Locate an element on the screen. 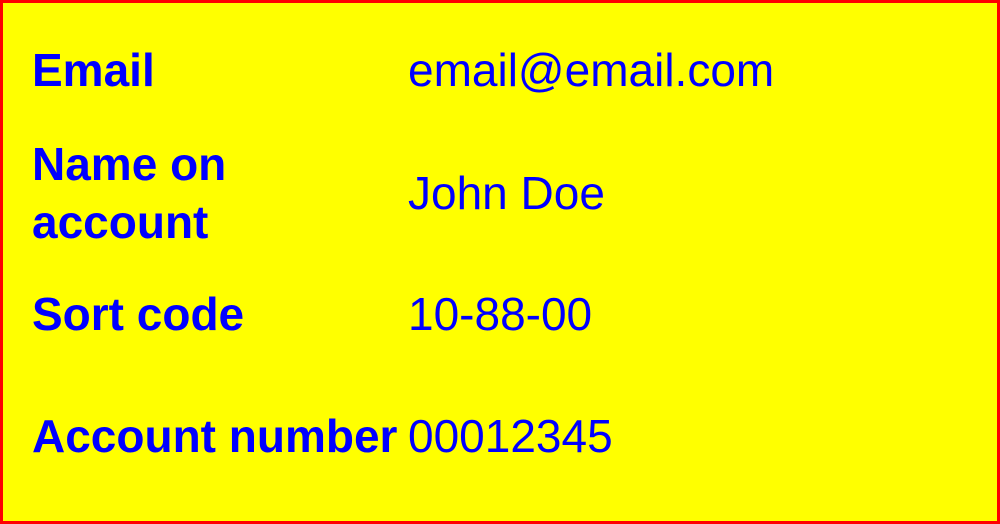 The width and height of the screenshot is (1000, 524). sort-code-value: 10-88-00 is located at coordinates (500, 314).